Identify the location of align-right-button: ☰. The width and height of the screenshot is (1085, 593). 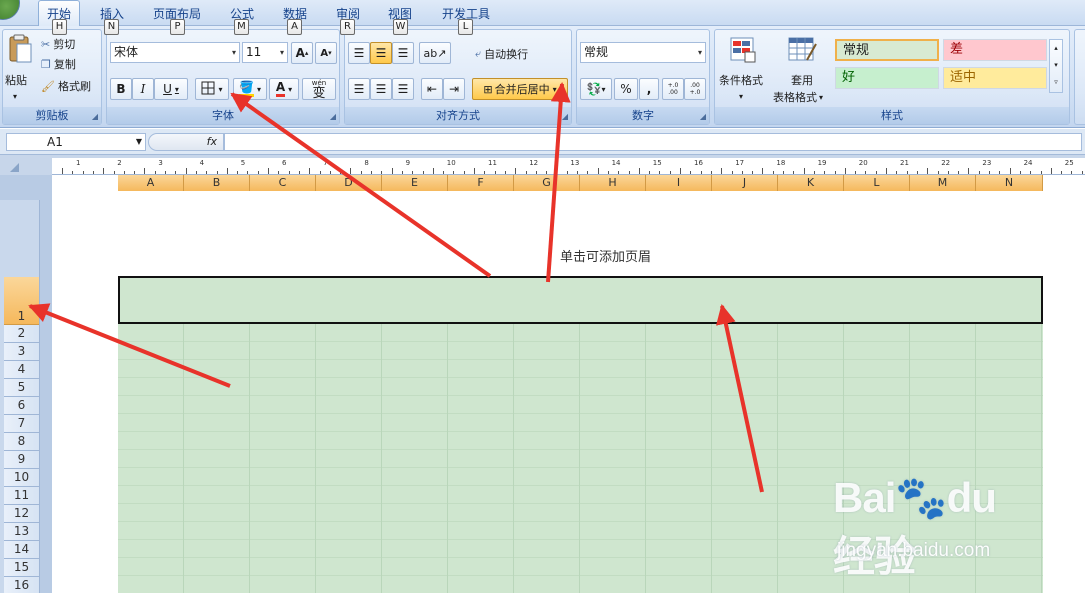
(403, 89).